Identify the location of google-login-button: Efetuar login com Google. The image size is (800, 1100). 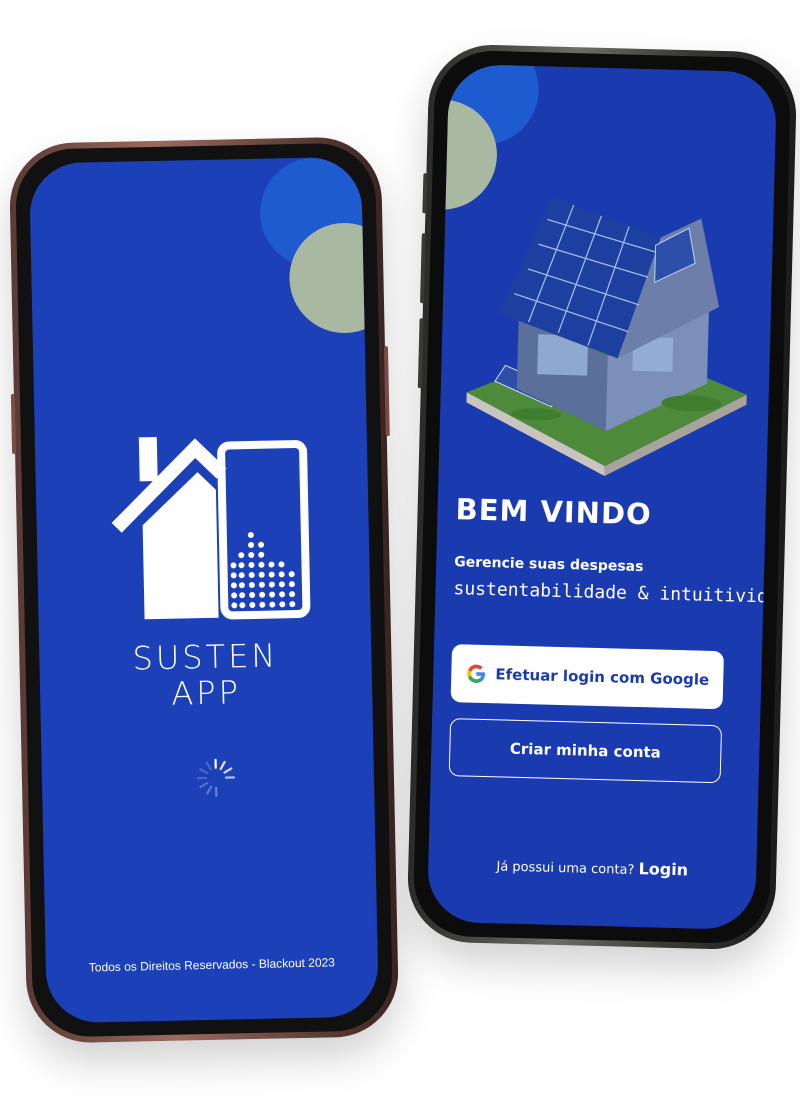
(587, 677).